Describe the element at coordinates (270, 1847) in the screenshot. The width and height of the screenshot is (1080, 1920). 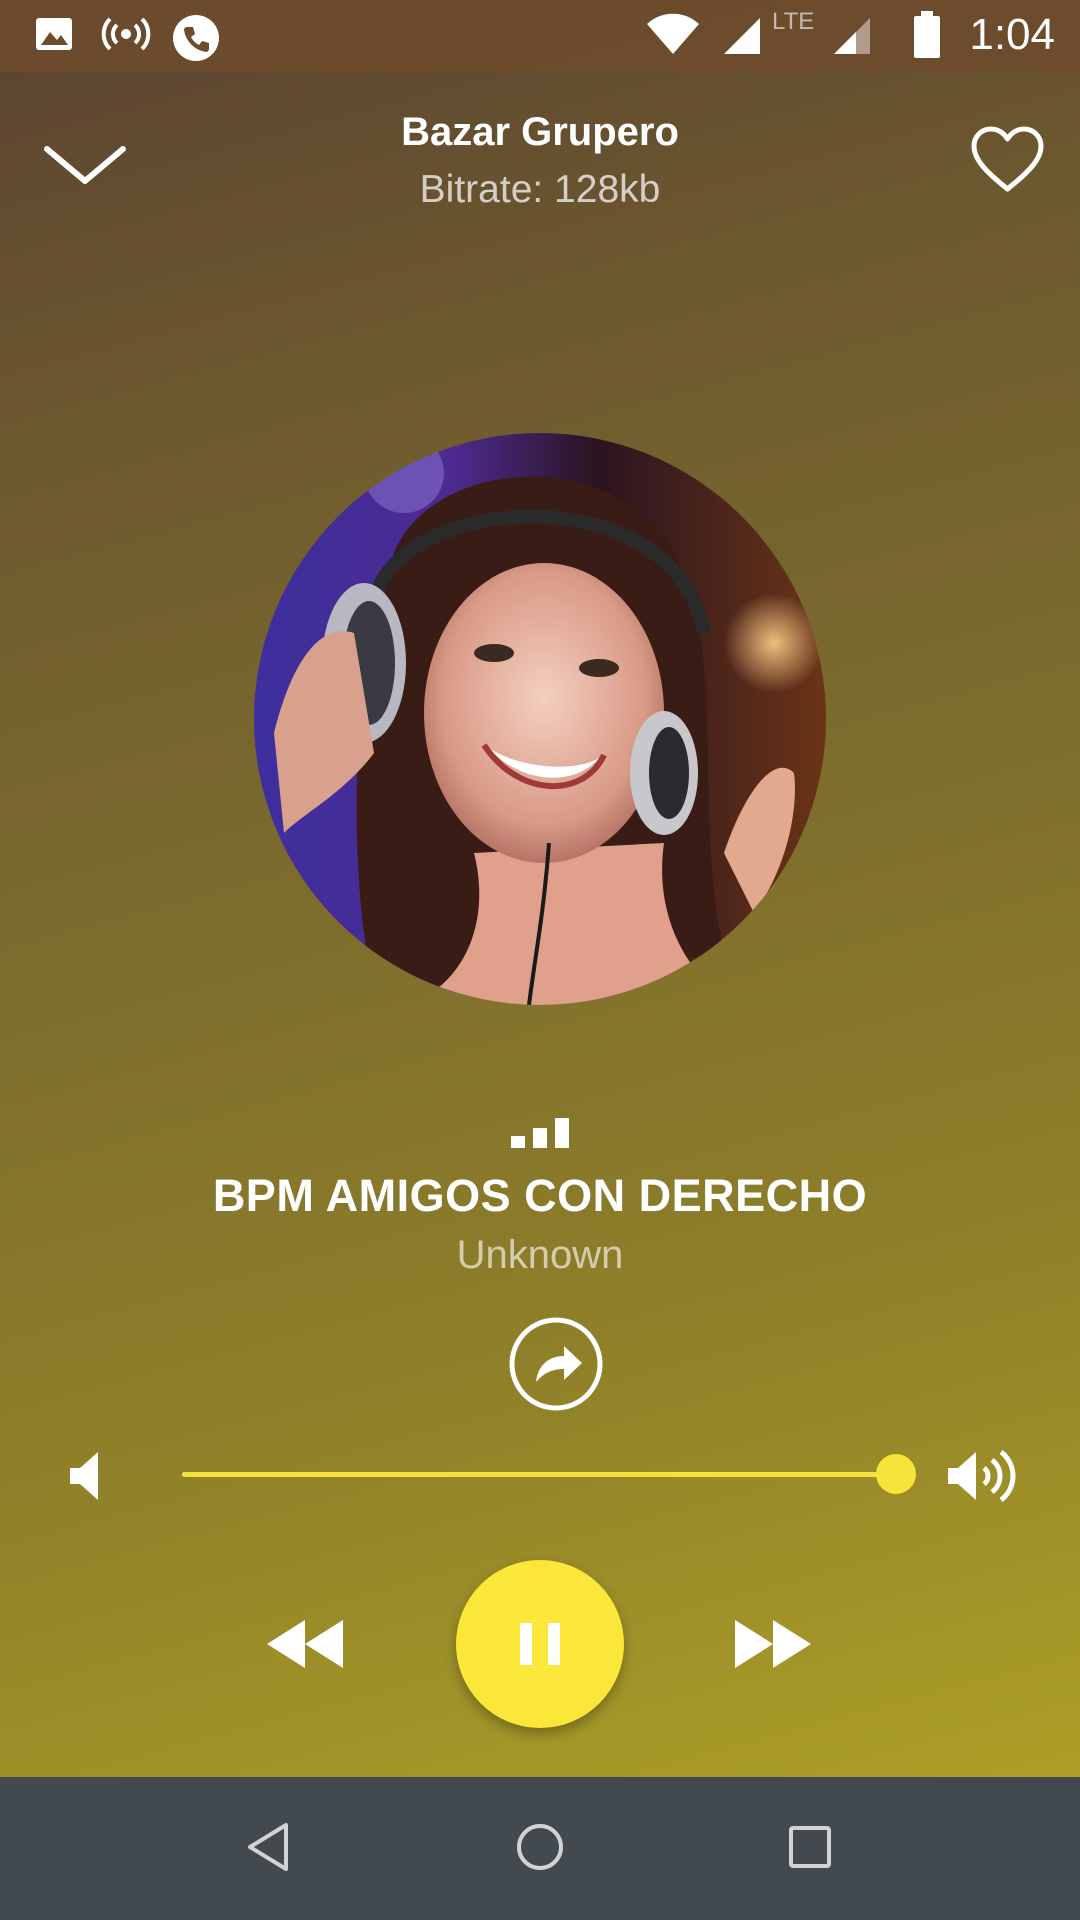
I see `back-icon` at that location.